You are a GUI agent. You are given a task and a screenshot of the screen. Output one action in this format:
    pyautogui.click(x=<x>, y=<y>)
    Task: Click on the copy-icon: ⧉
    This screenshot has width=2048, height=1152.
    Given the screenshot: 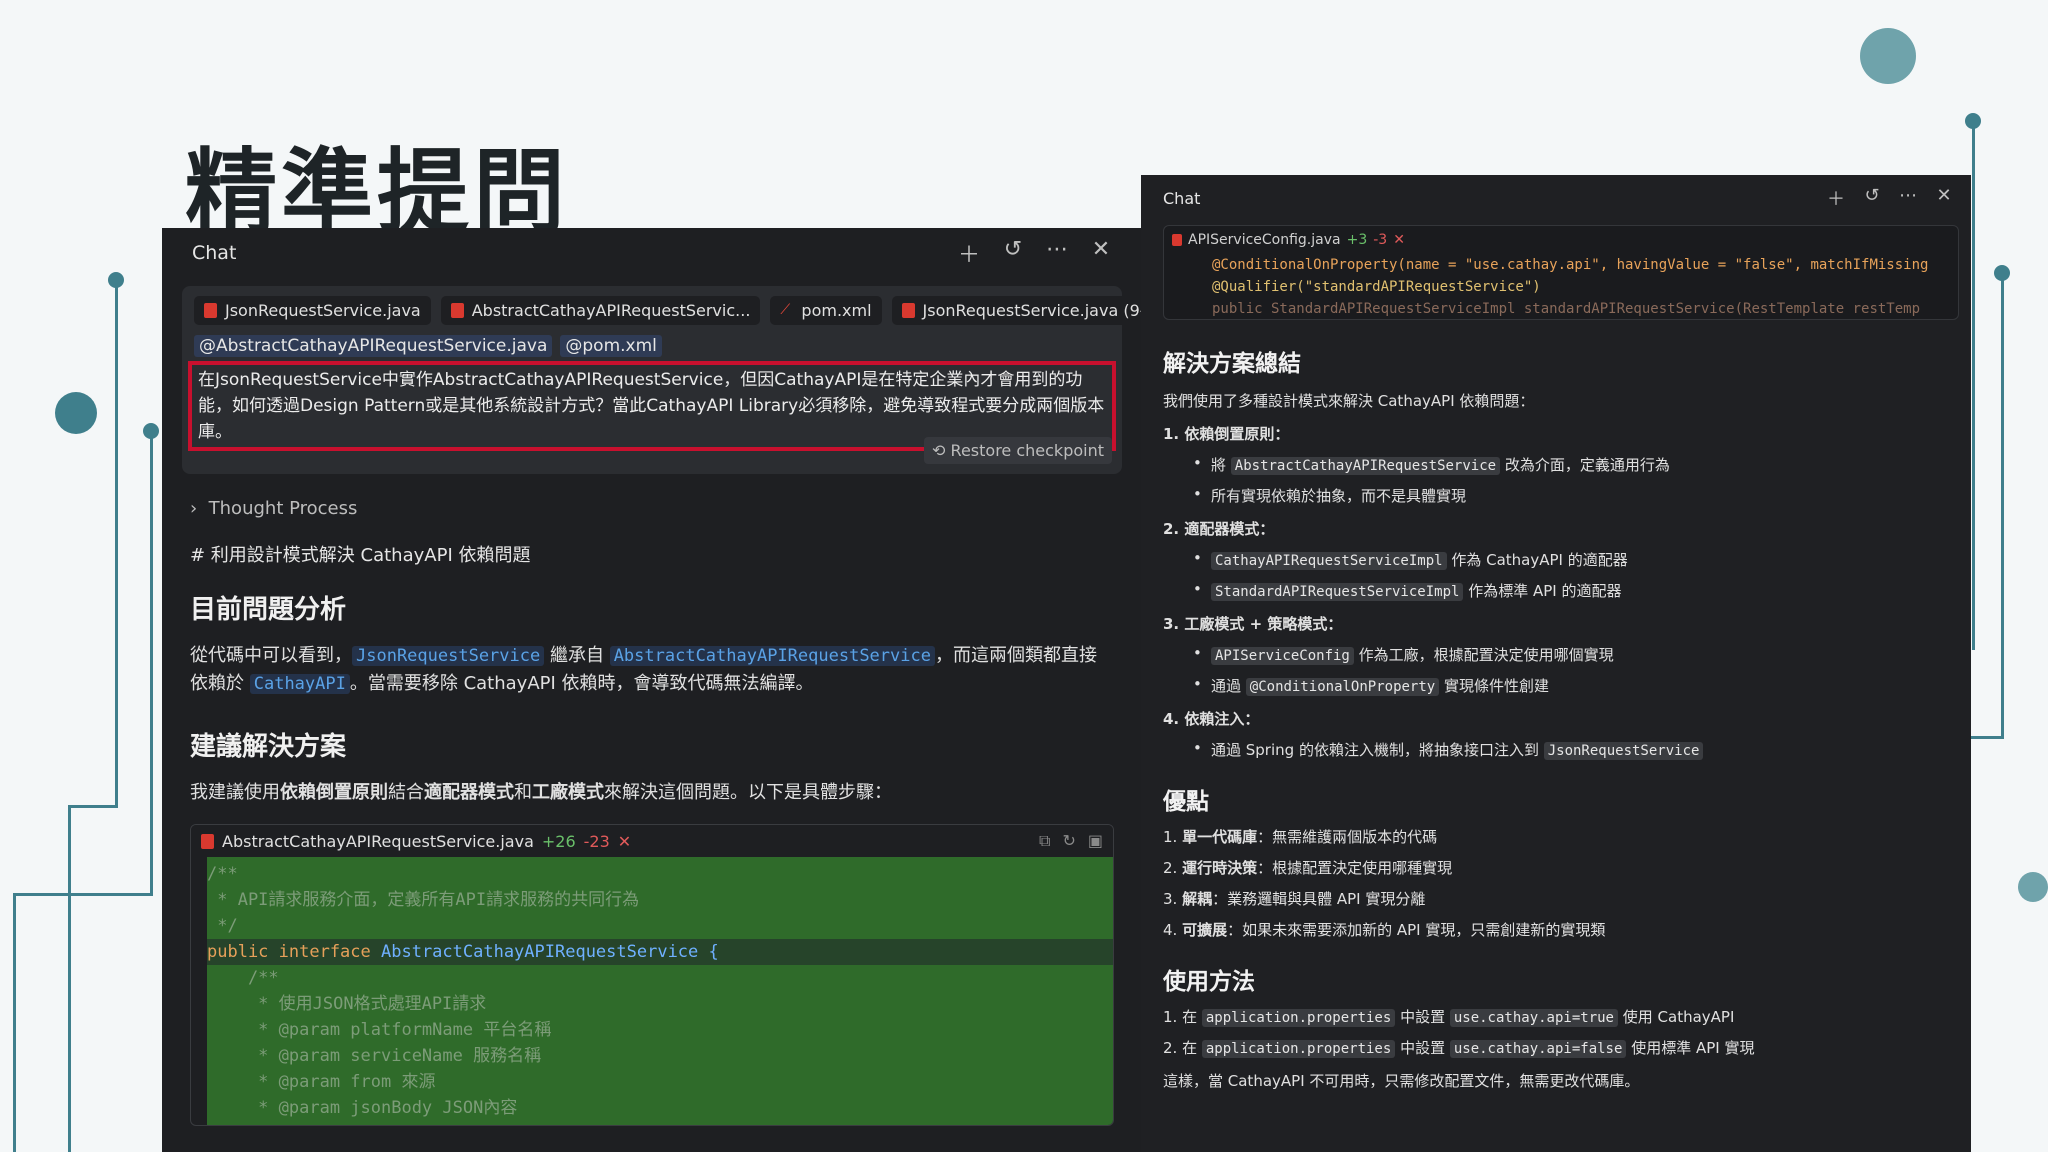 What is the action you would take?
    pyautogui.click(x=1044, y=841)
    